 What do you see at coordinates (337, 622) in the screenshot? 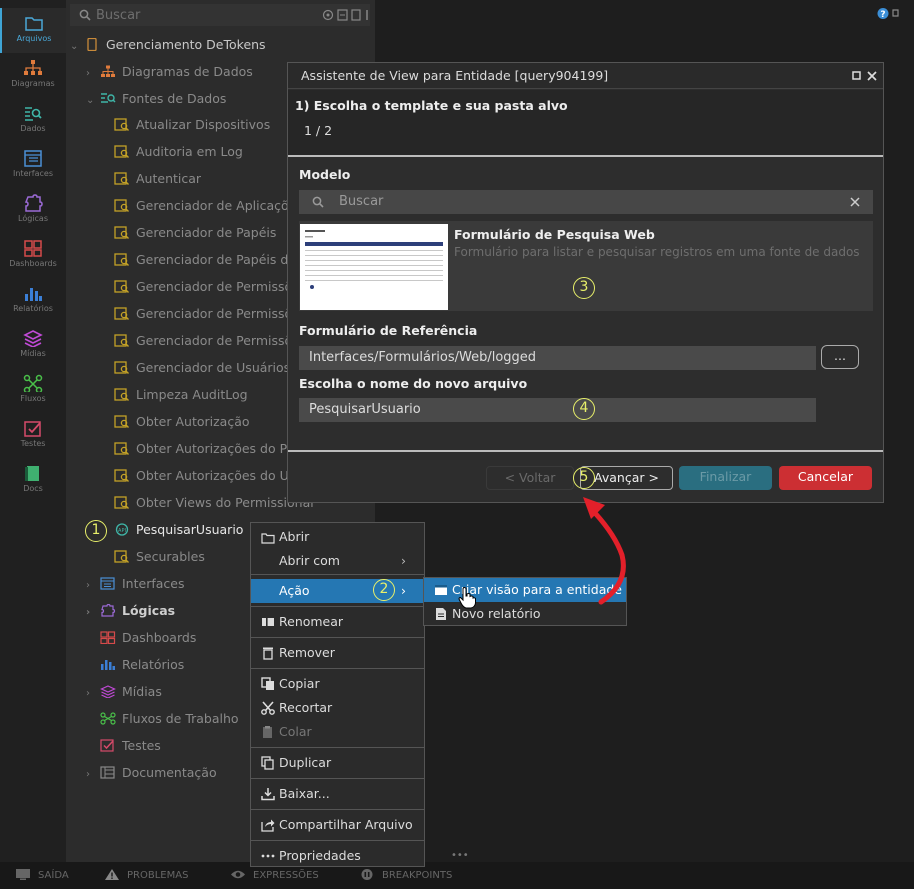
I see `menu-item-rename: Renomear` at bounding box center [337, 622].